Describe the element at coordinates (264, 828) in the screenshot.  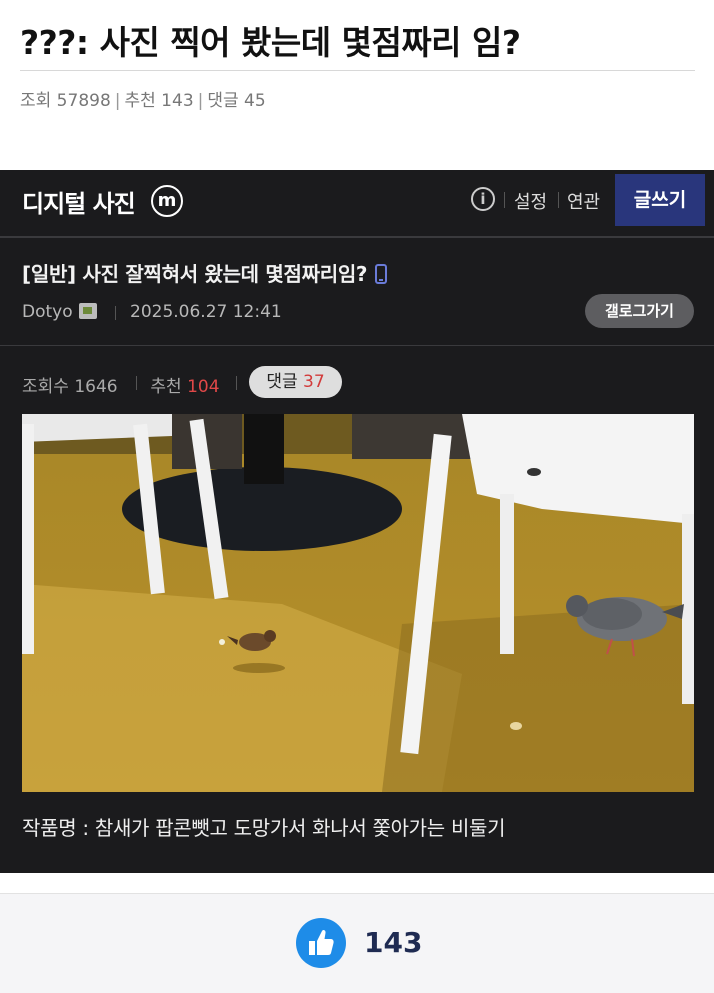
I see `photo-caption: 작품명 : 참새가 팝콘뺏고 도망가서 화나서 쫓아가는 비둘기` at that location.